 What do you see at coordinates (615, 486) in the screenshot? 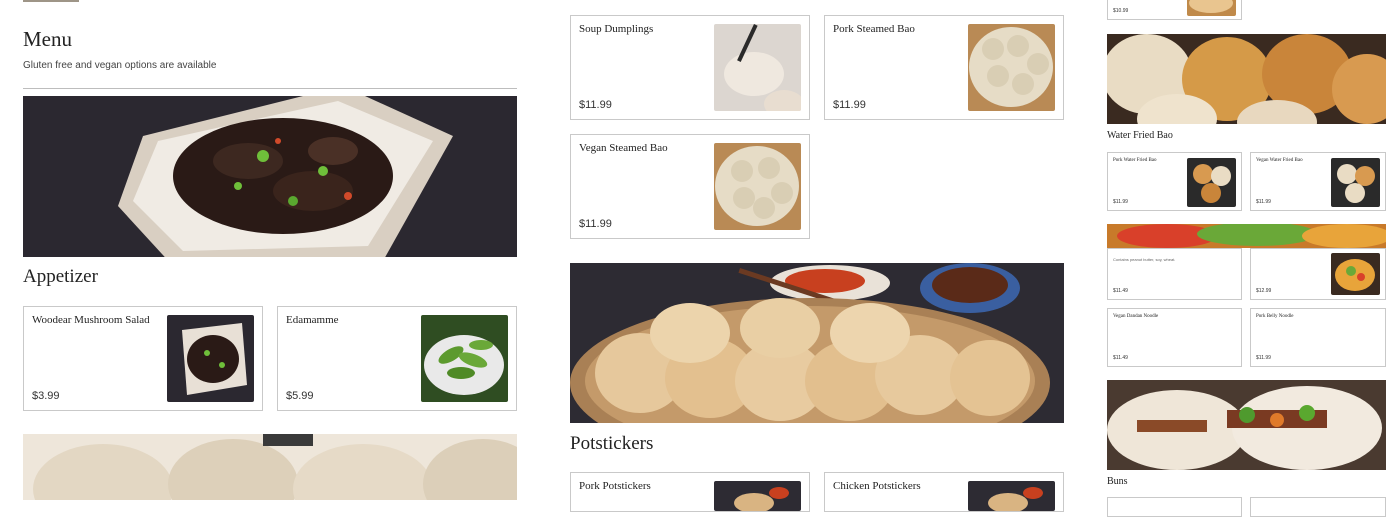
I see `item-name: Pork Potstickers` at bounding box center [615, 486].